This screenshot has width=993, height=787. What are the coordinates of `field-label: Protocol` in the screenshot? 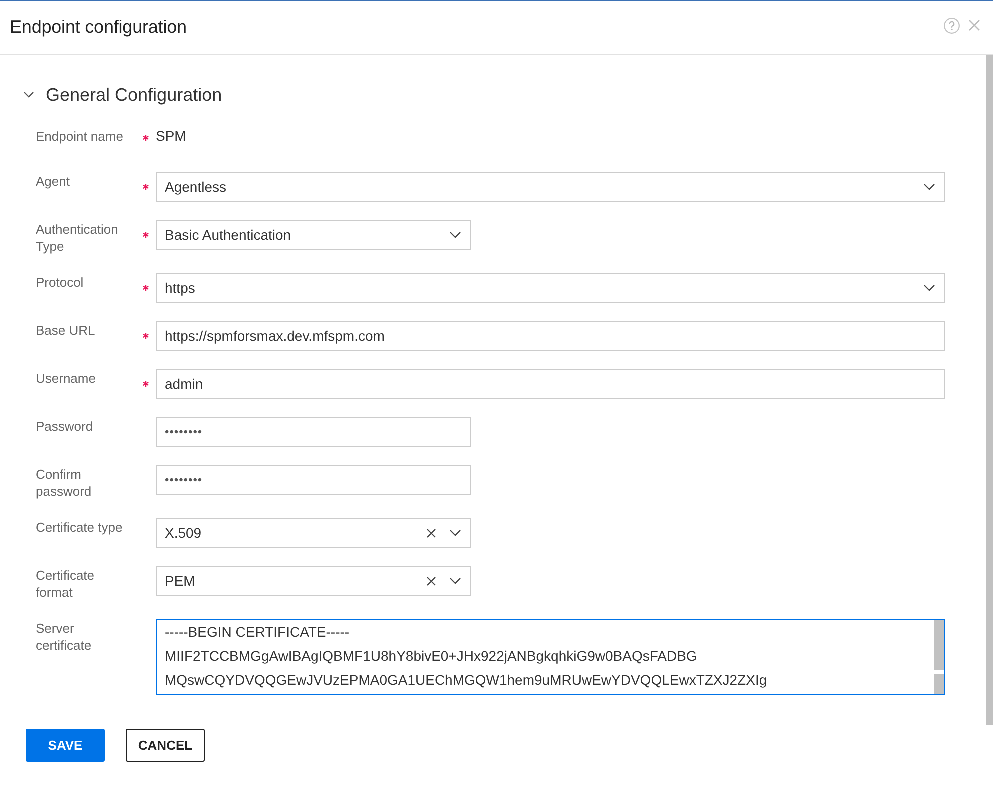 It's located at (60, 282).